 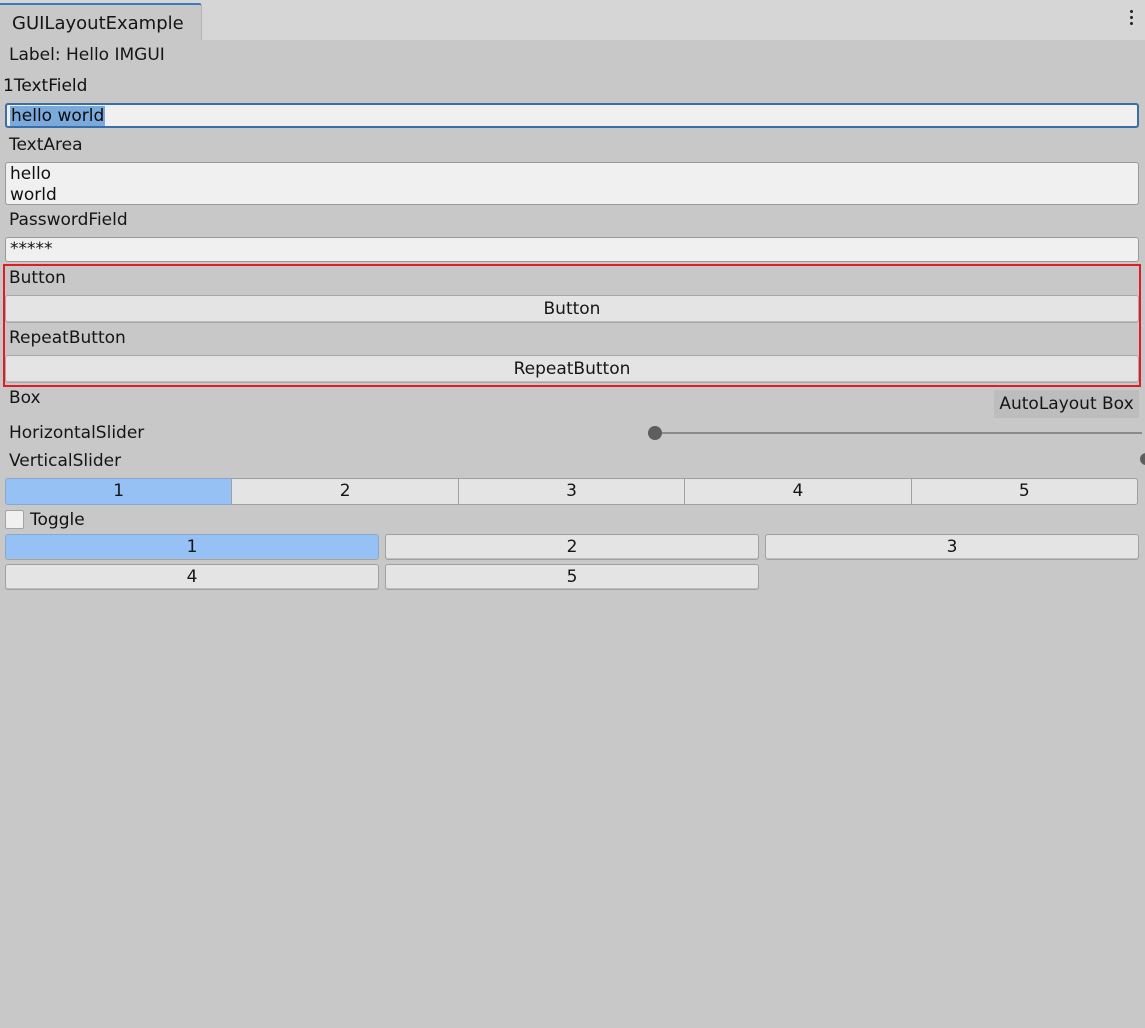 I want to click on toolbar-button-5: 5, so click(x=1024, y=491).